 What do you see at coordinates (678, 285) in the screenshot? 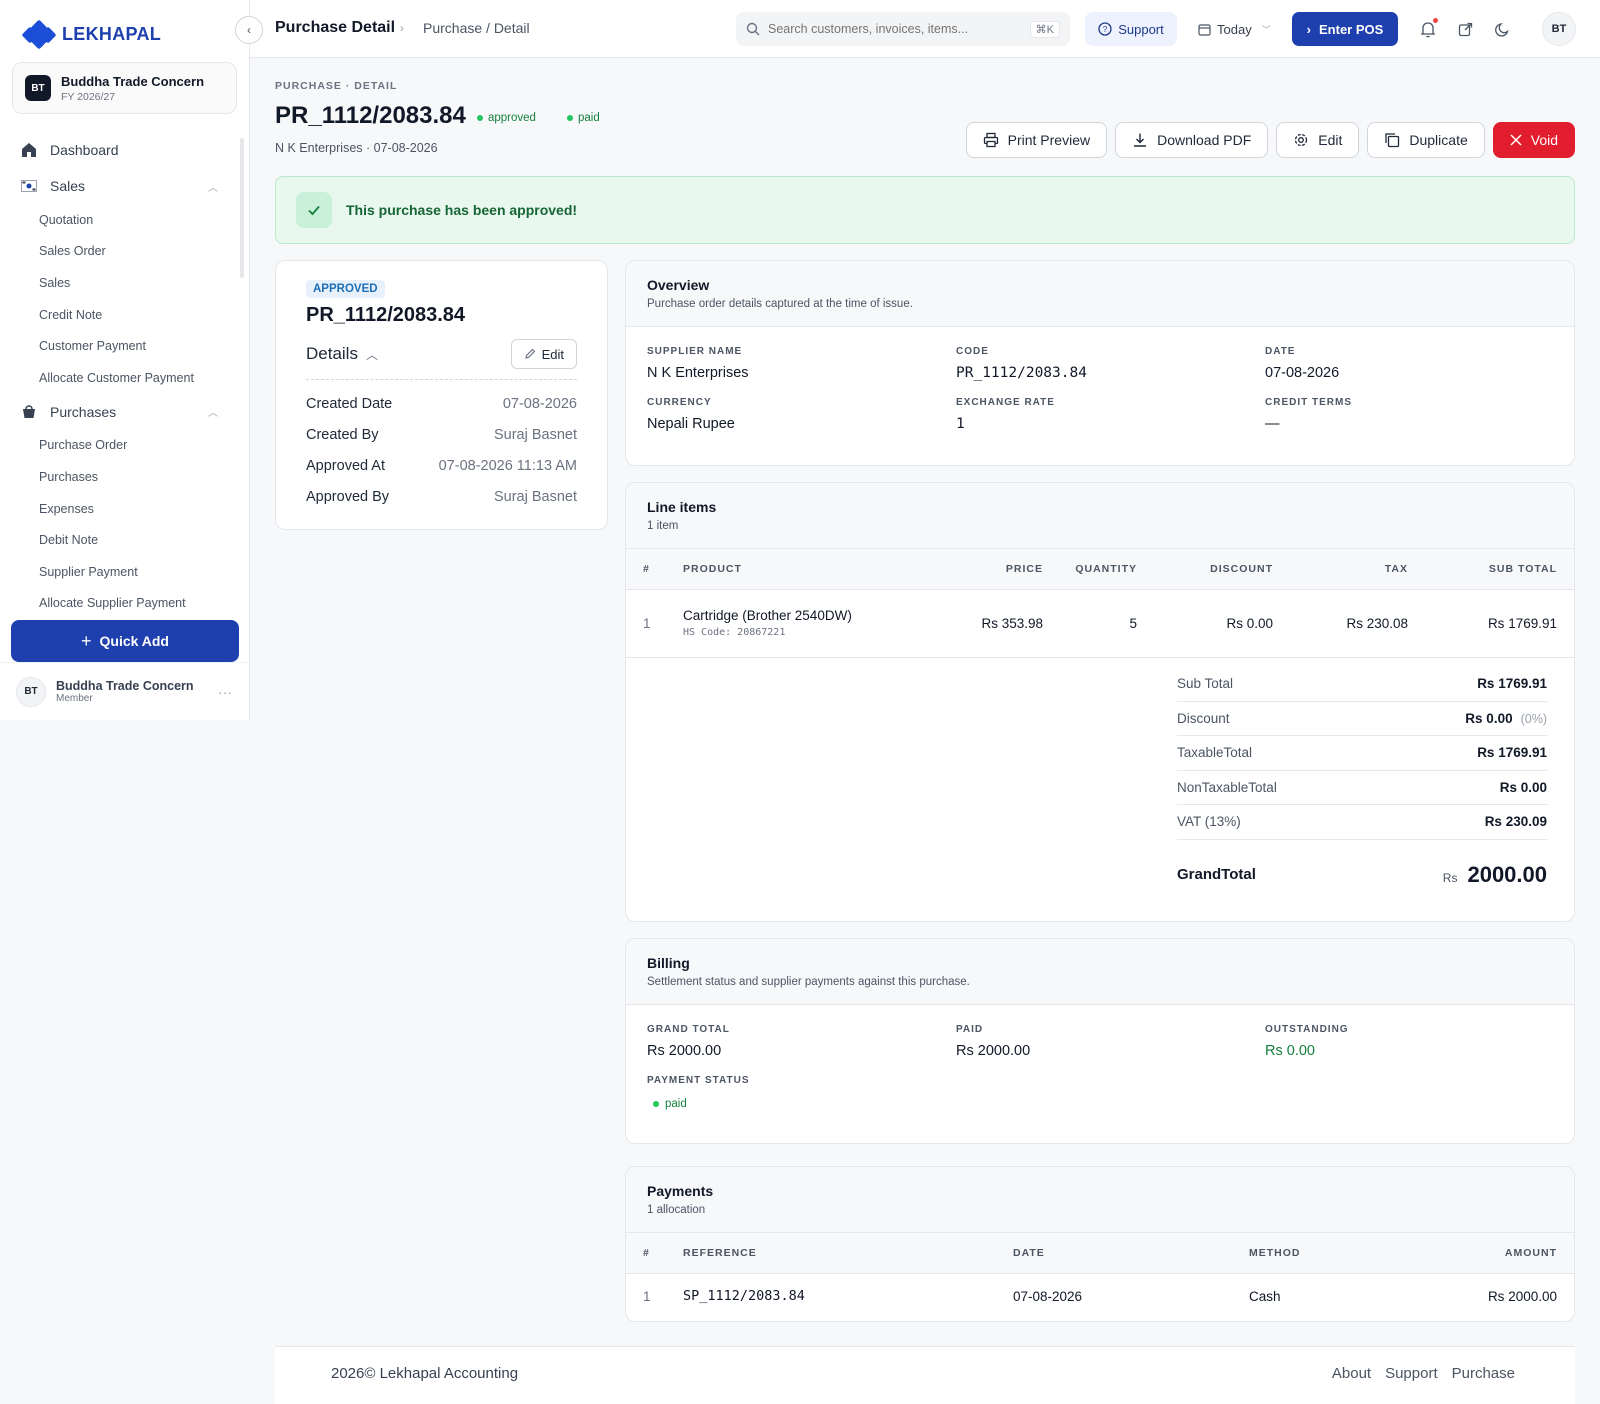
I see `card-title: Overview` at bounding box center [678, 285].